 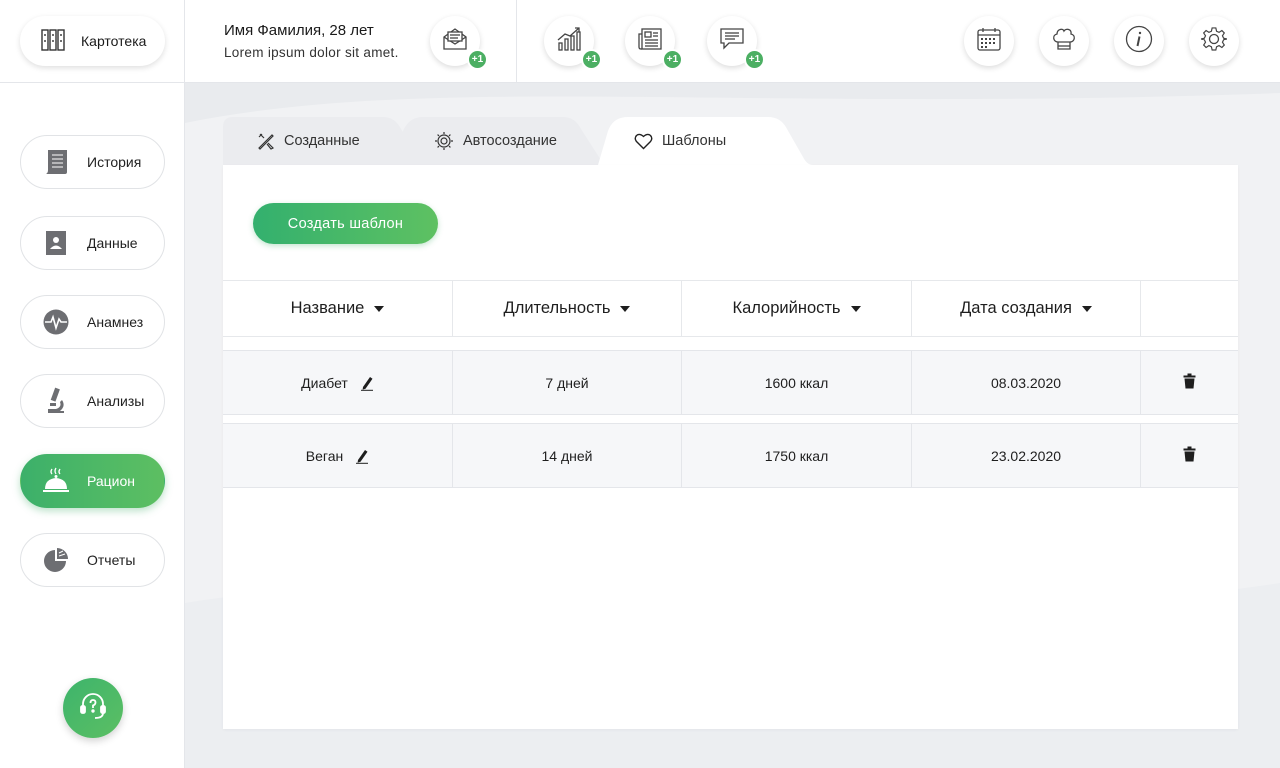 I want to click on create-template-button: Создать шаблон, so click(x=345, y=223).